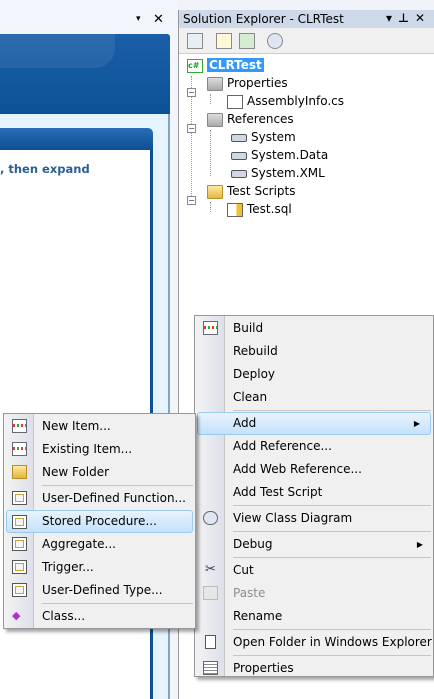 Image resolution: width=434 pixels, height=699 pixels. Describe the element at coordinates (19, 426) in the screenshot. I see `new-item-icon` at that location.